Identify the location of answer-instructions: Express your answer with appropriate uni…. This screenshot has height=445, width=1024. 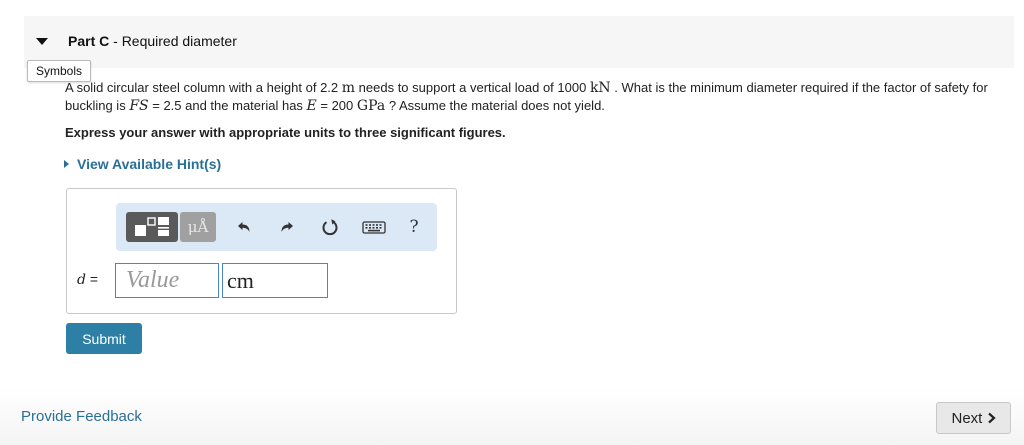
(285, 132).